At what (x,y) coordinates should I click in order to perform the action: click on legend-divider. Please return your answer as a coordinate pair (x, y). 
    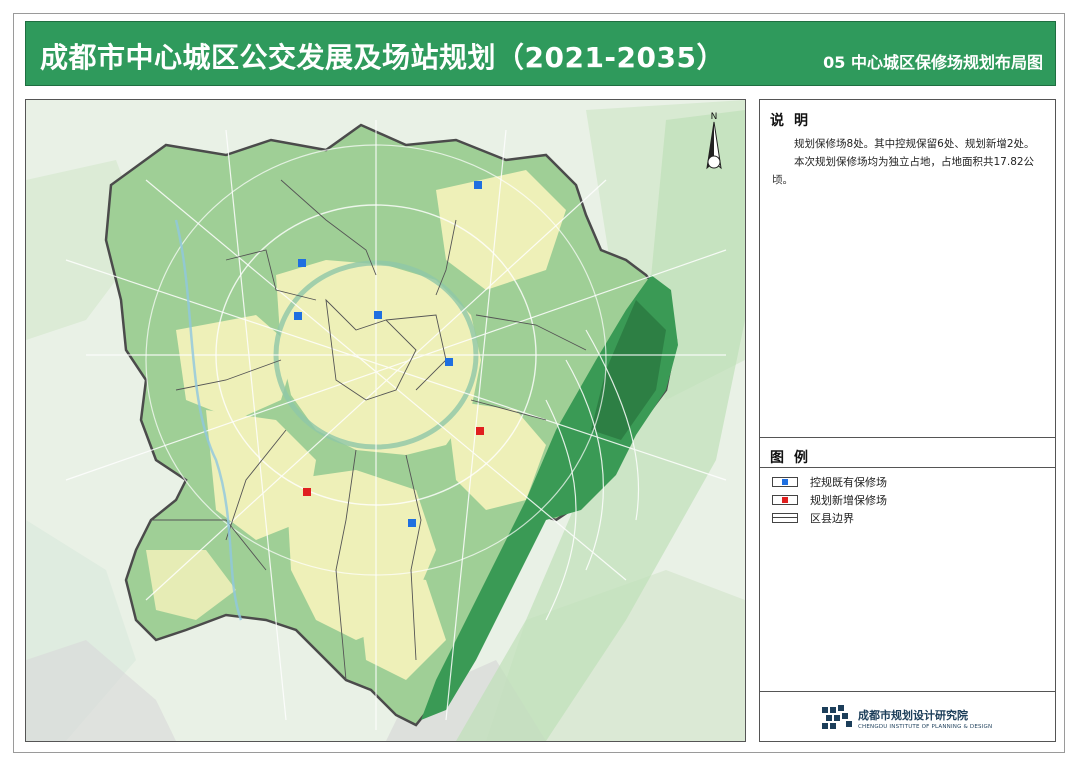
    Looking at the image, I should click on (907, 467).